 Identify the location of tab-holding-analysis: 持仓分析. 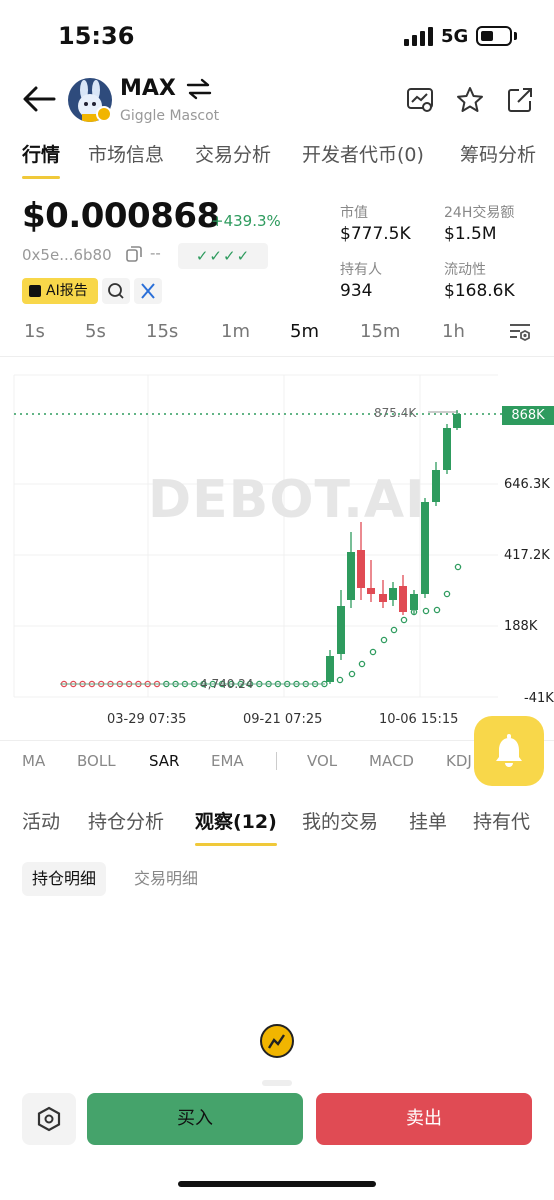
(126, 820).